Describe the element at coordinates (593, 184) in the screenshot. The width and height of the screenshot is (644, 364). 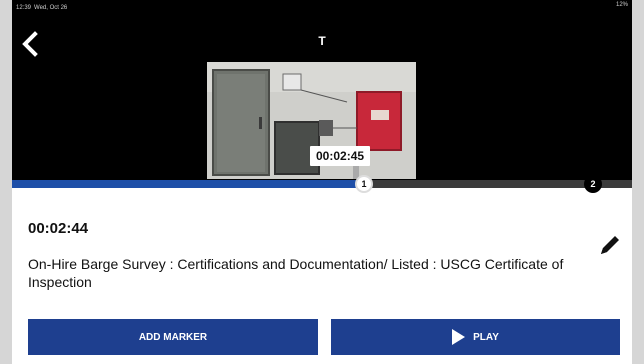
I see `timeline-marker-2: 2` at that location.